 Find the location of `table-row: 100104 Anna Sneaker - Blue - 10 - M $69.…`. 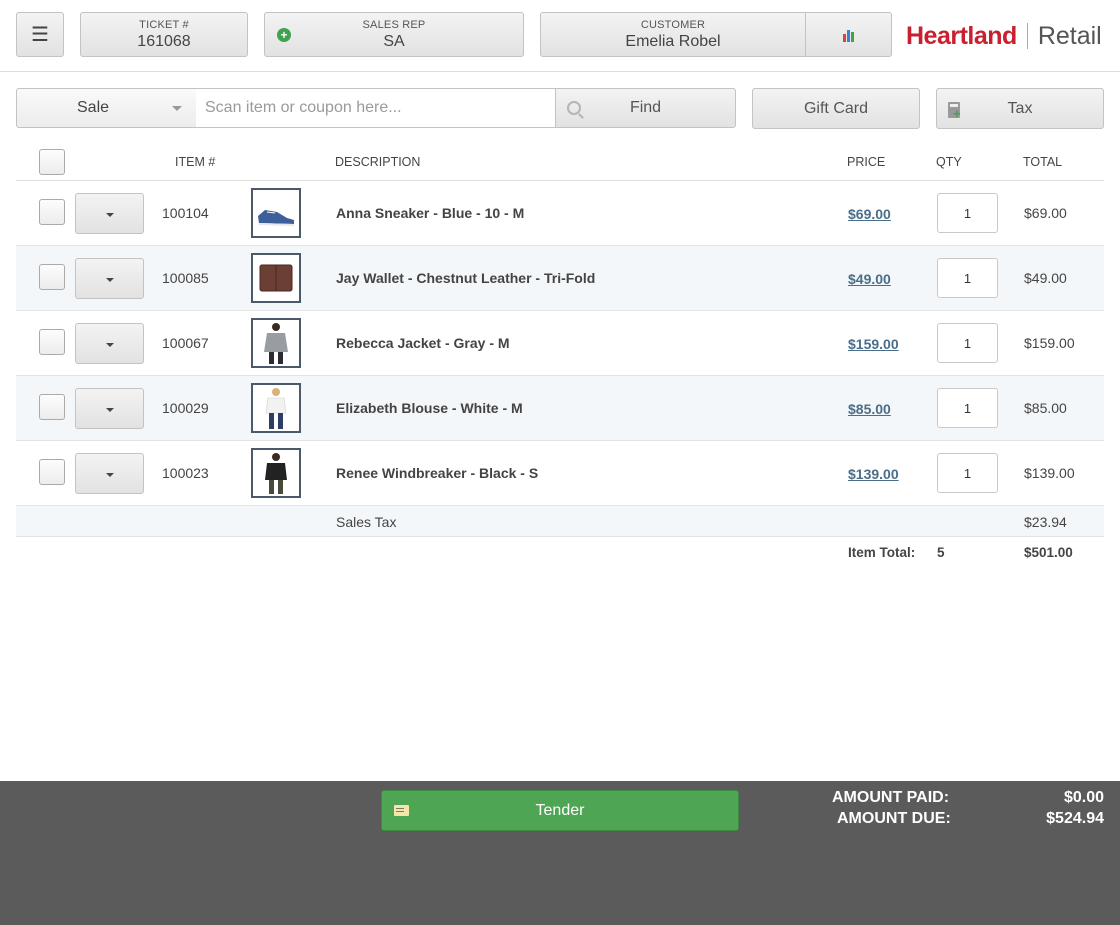

table-row: 100104 Anna Sneaker - Blue - 10 - M $69.… is located at coordinates (560, 213).